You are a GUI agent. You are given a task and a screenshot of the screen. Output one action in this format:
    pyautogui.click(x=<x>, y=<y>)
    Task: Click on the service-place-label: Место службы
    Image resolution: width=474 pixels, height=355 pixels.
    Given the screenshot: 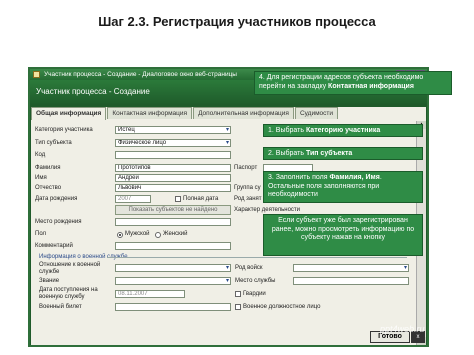 What is the action you would take?
    pyautogui.click(x=255, y=281)
    